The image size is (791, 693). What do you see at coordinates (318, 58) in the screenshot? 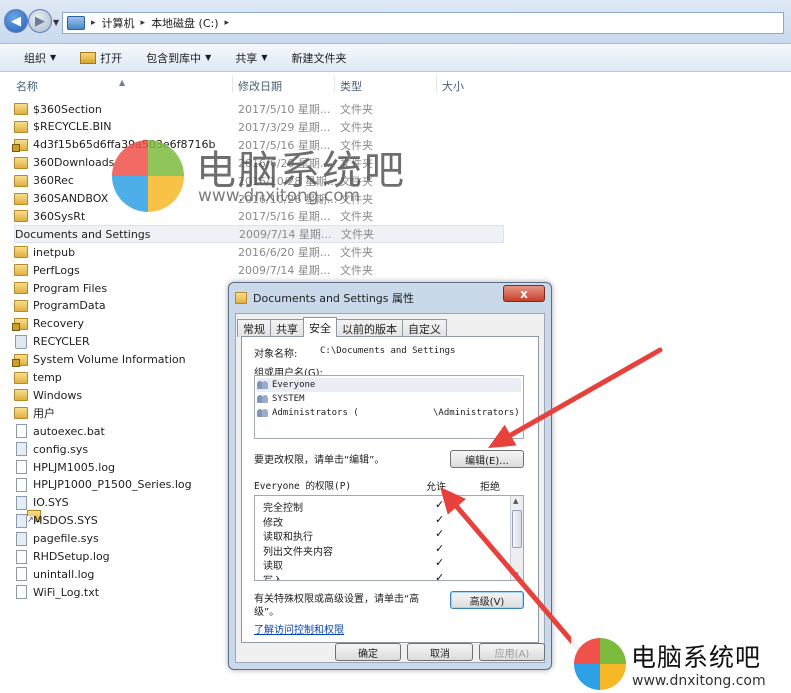
I see `new-folder-button: 新建文件夹` at bounding box center [318, 58].